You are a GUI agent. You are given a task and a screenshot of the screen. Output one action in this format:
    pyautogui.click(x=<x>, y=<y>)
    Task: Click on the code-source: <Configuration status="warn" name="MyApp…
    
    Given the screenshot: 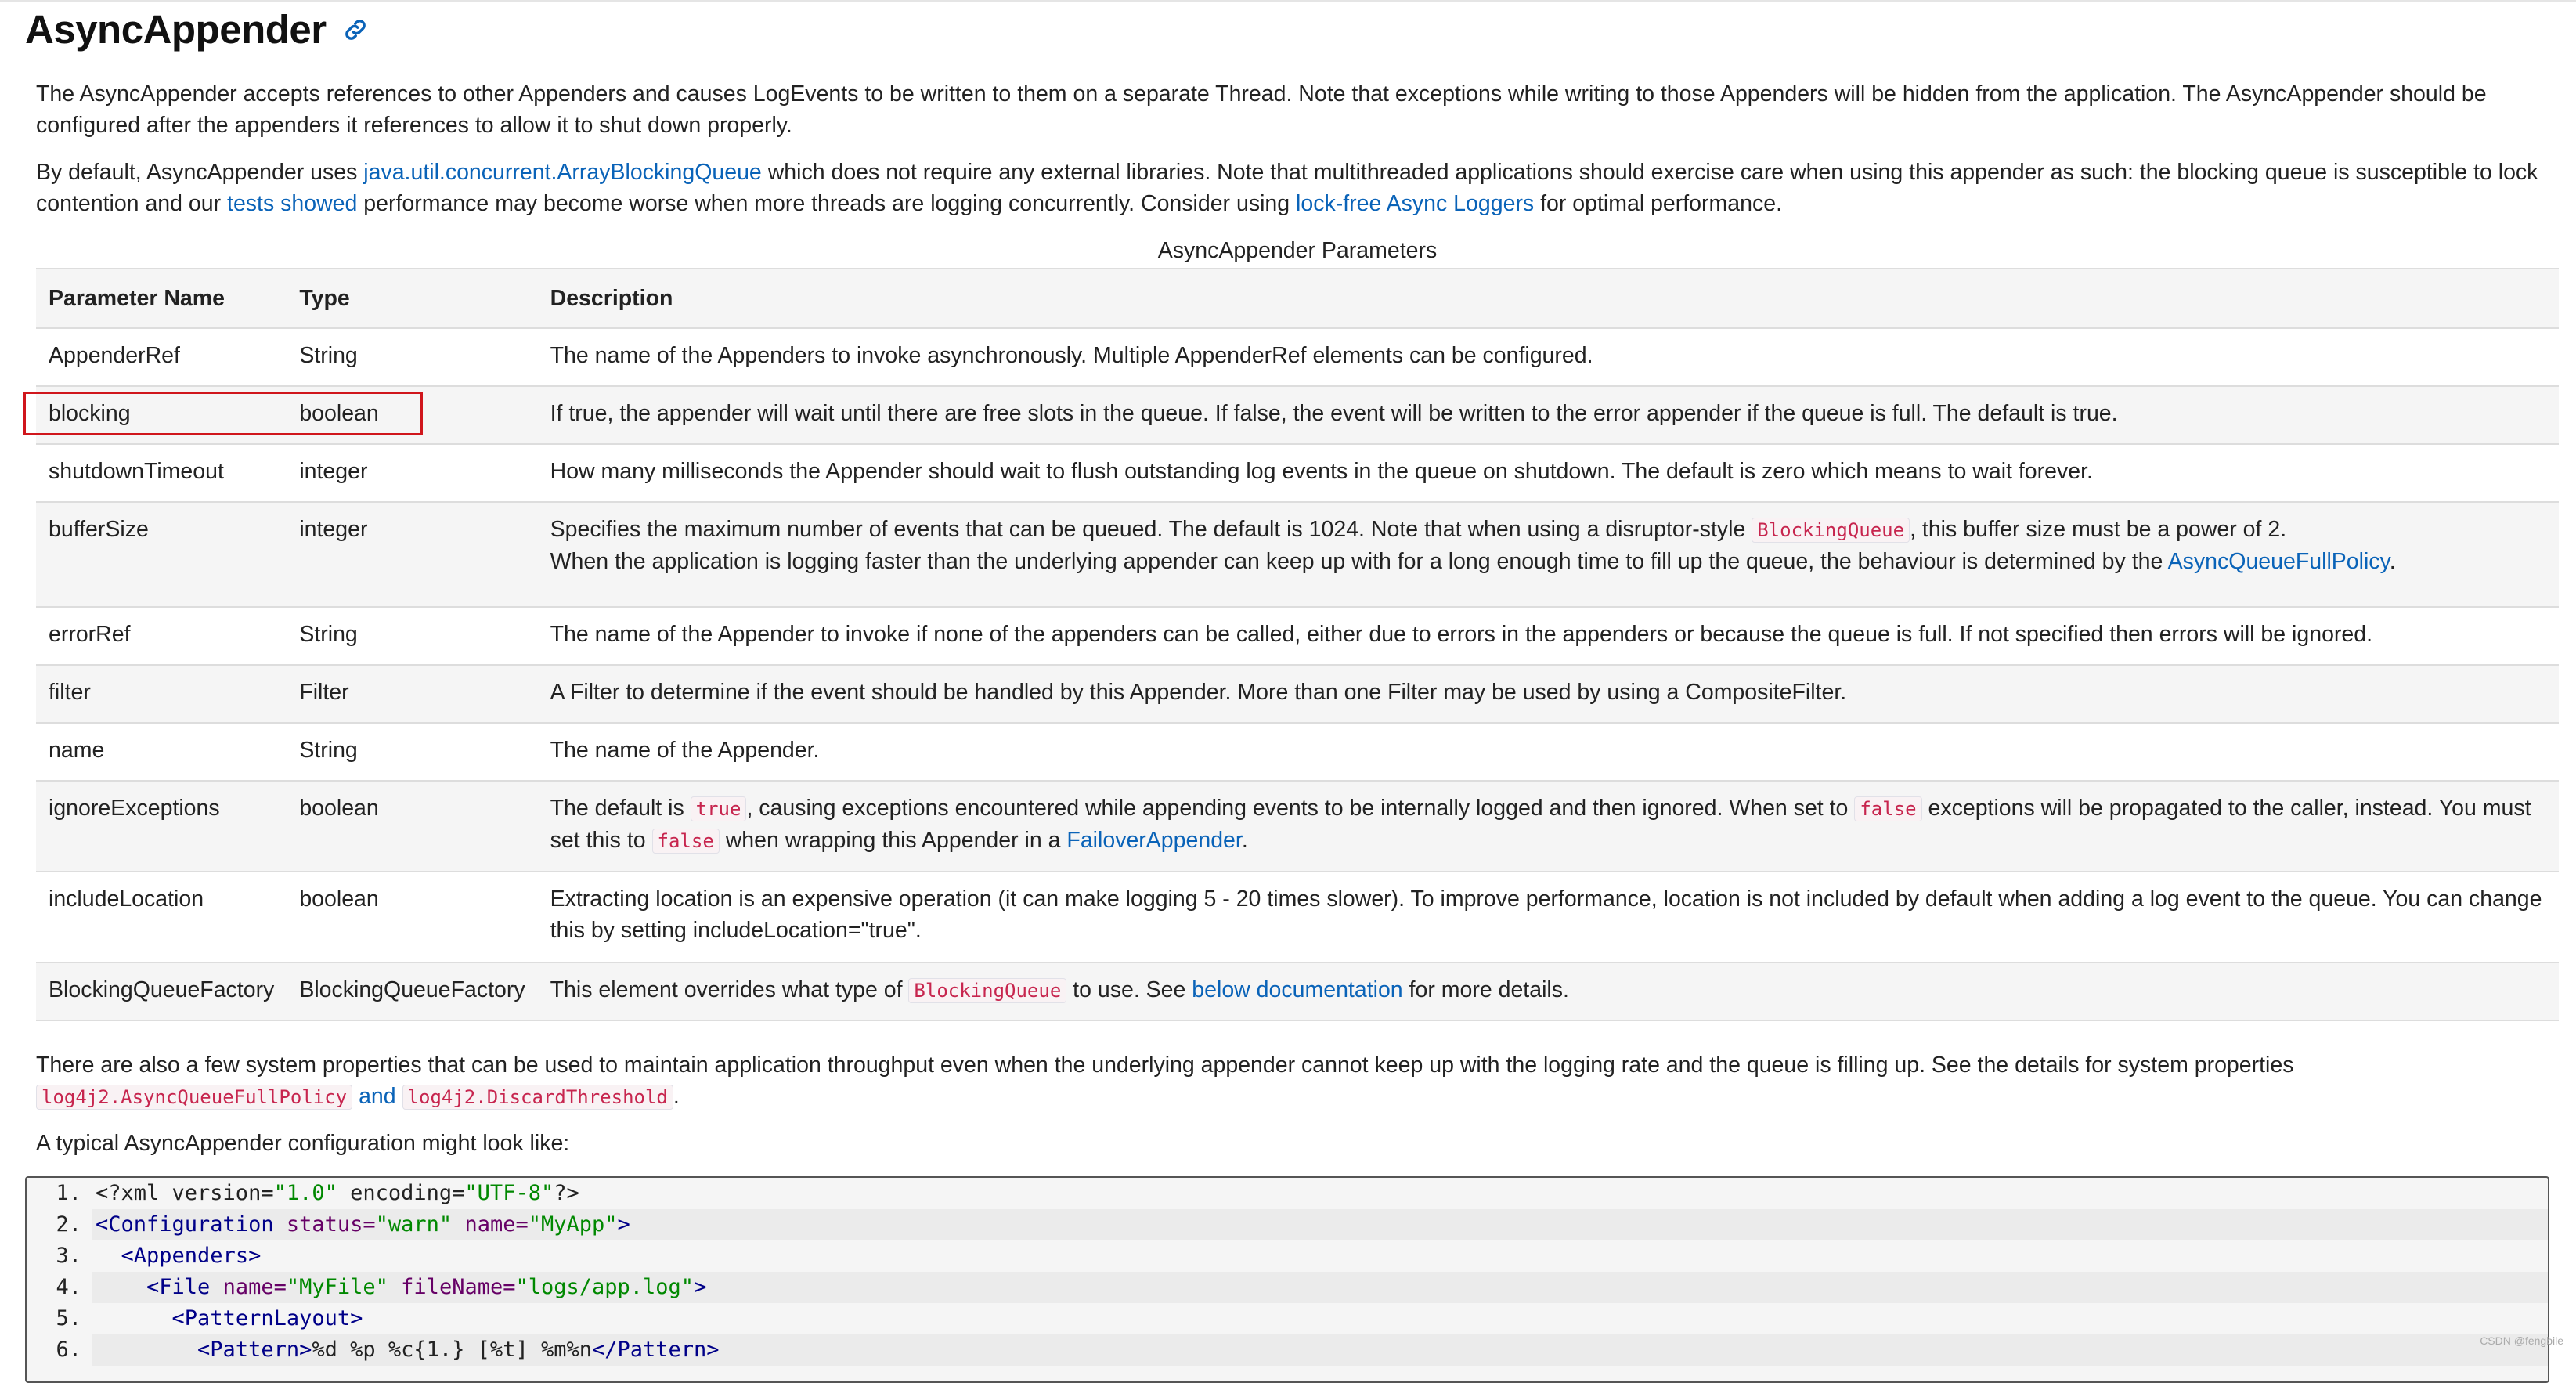 What is the action you would take?
    pyautogui.click(x=363, y=1224)
    